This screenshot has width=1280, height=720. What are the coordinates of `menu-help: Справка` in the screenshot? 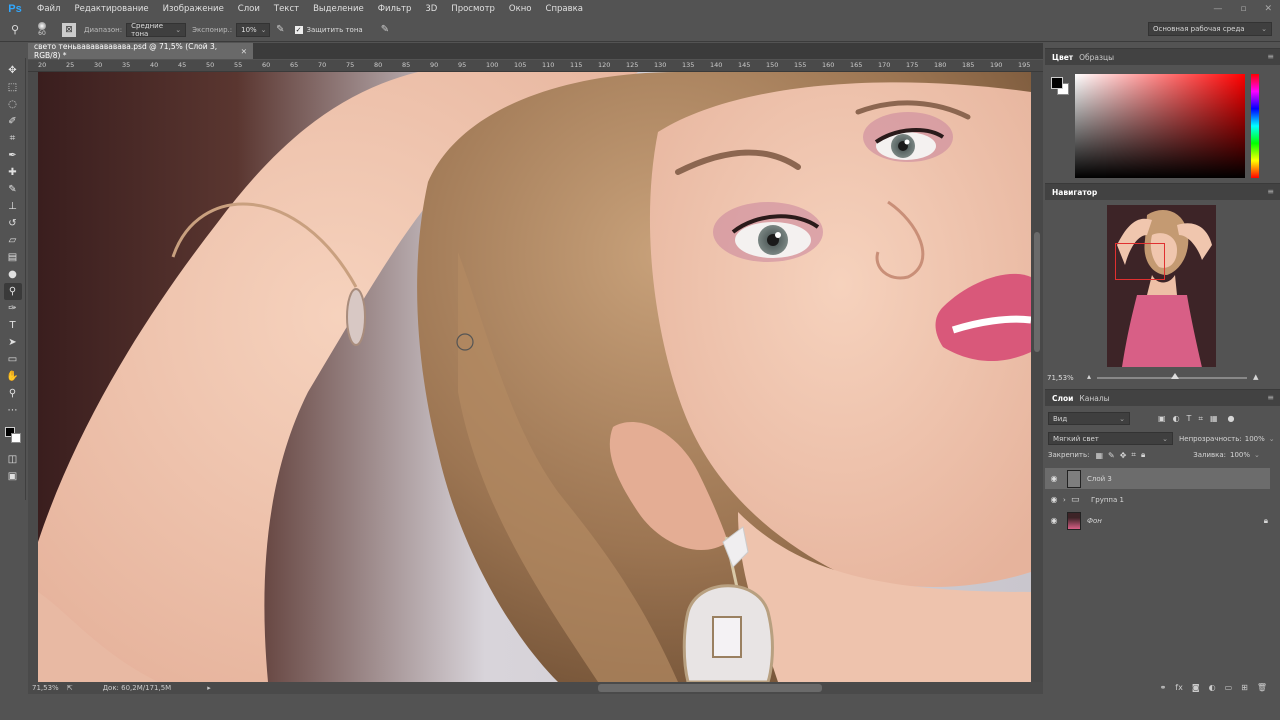 It's located at (564, 9).